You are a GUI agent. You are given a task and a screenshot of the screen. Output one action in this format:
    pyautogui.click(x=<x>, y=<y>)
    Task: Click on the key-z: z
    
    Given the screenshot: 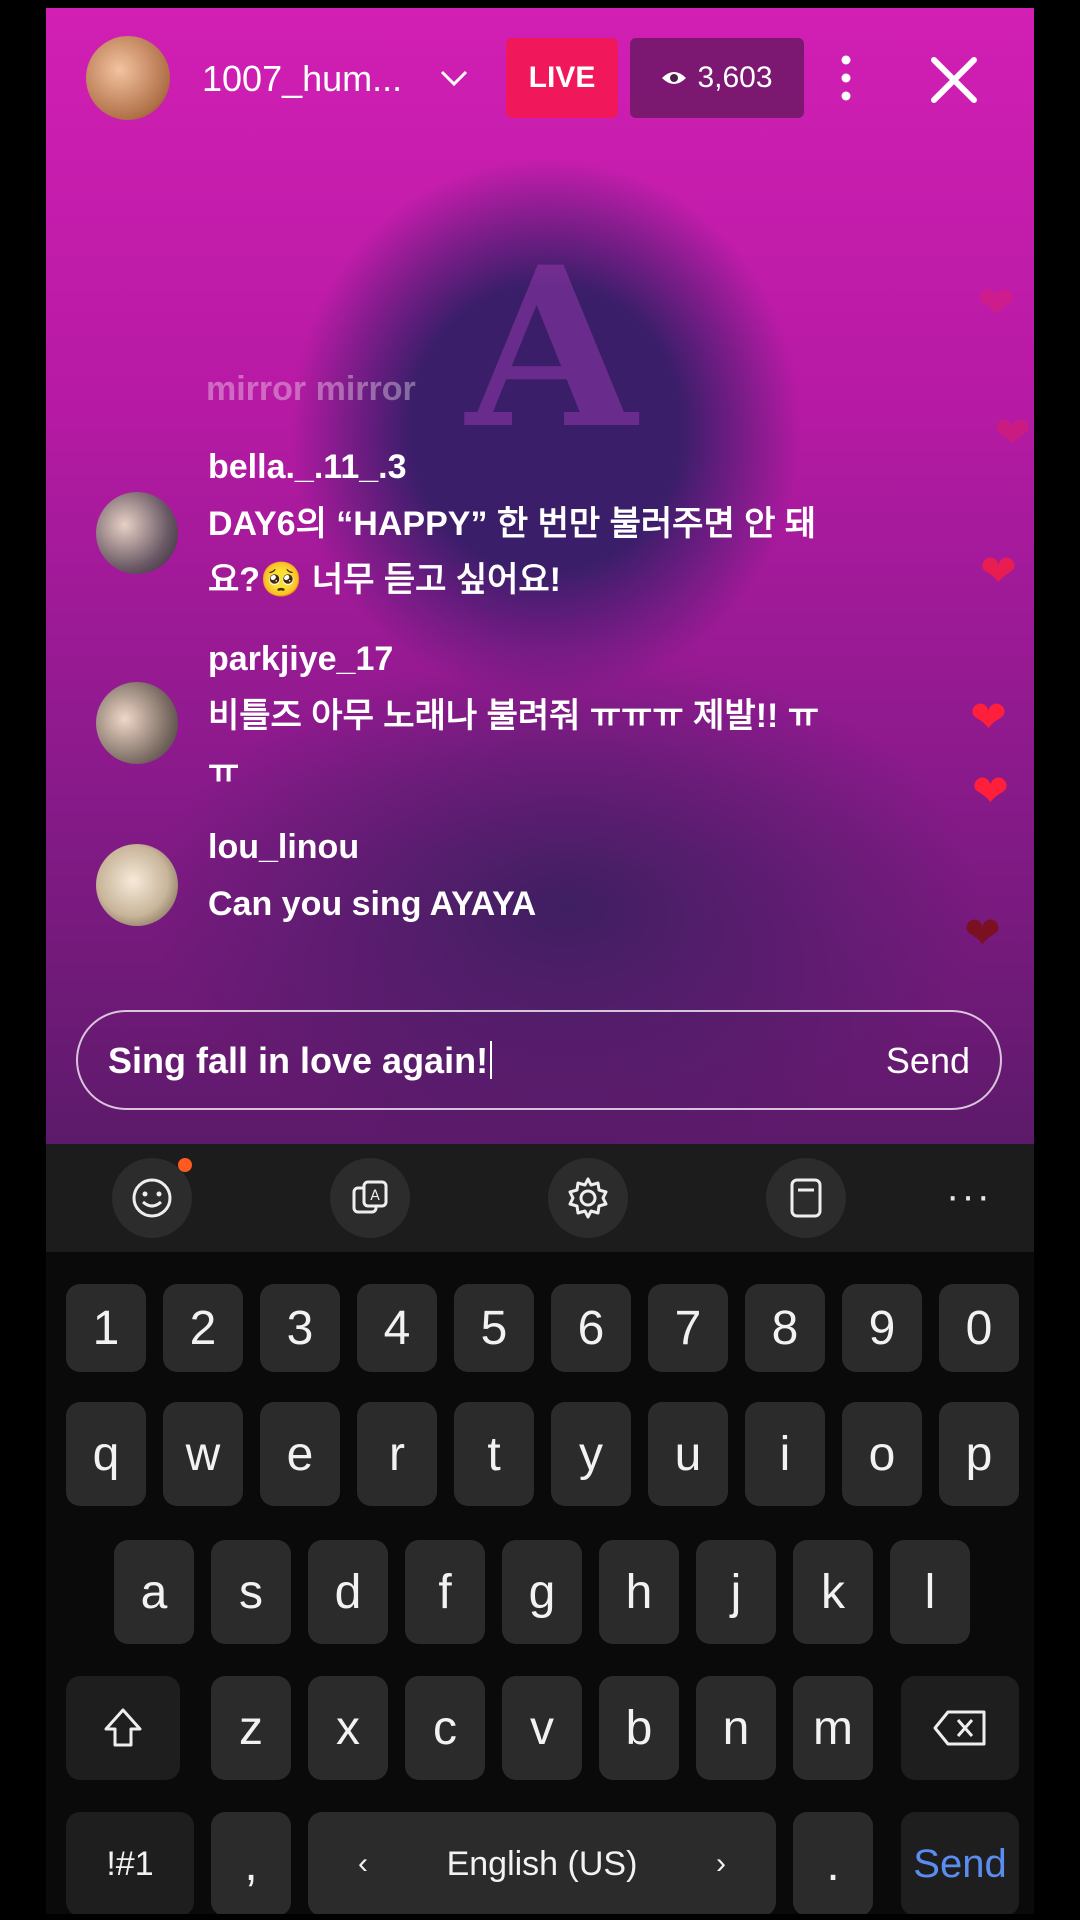 What is the action you would take?
    pyautogui.click(x=251, y=1728)
    